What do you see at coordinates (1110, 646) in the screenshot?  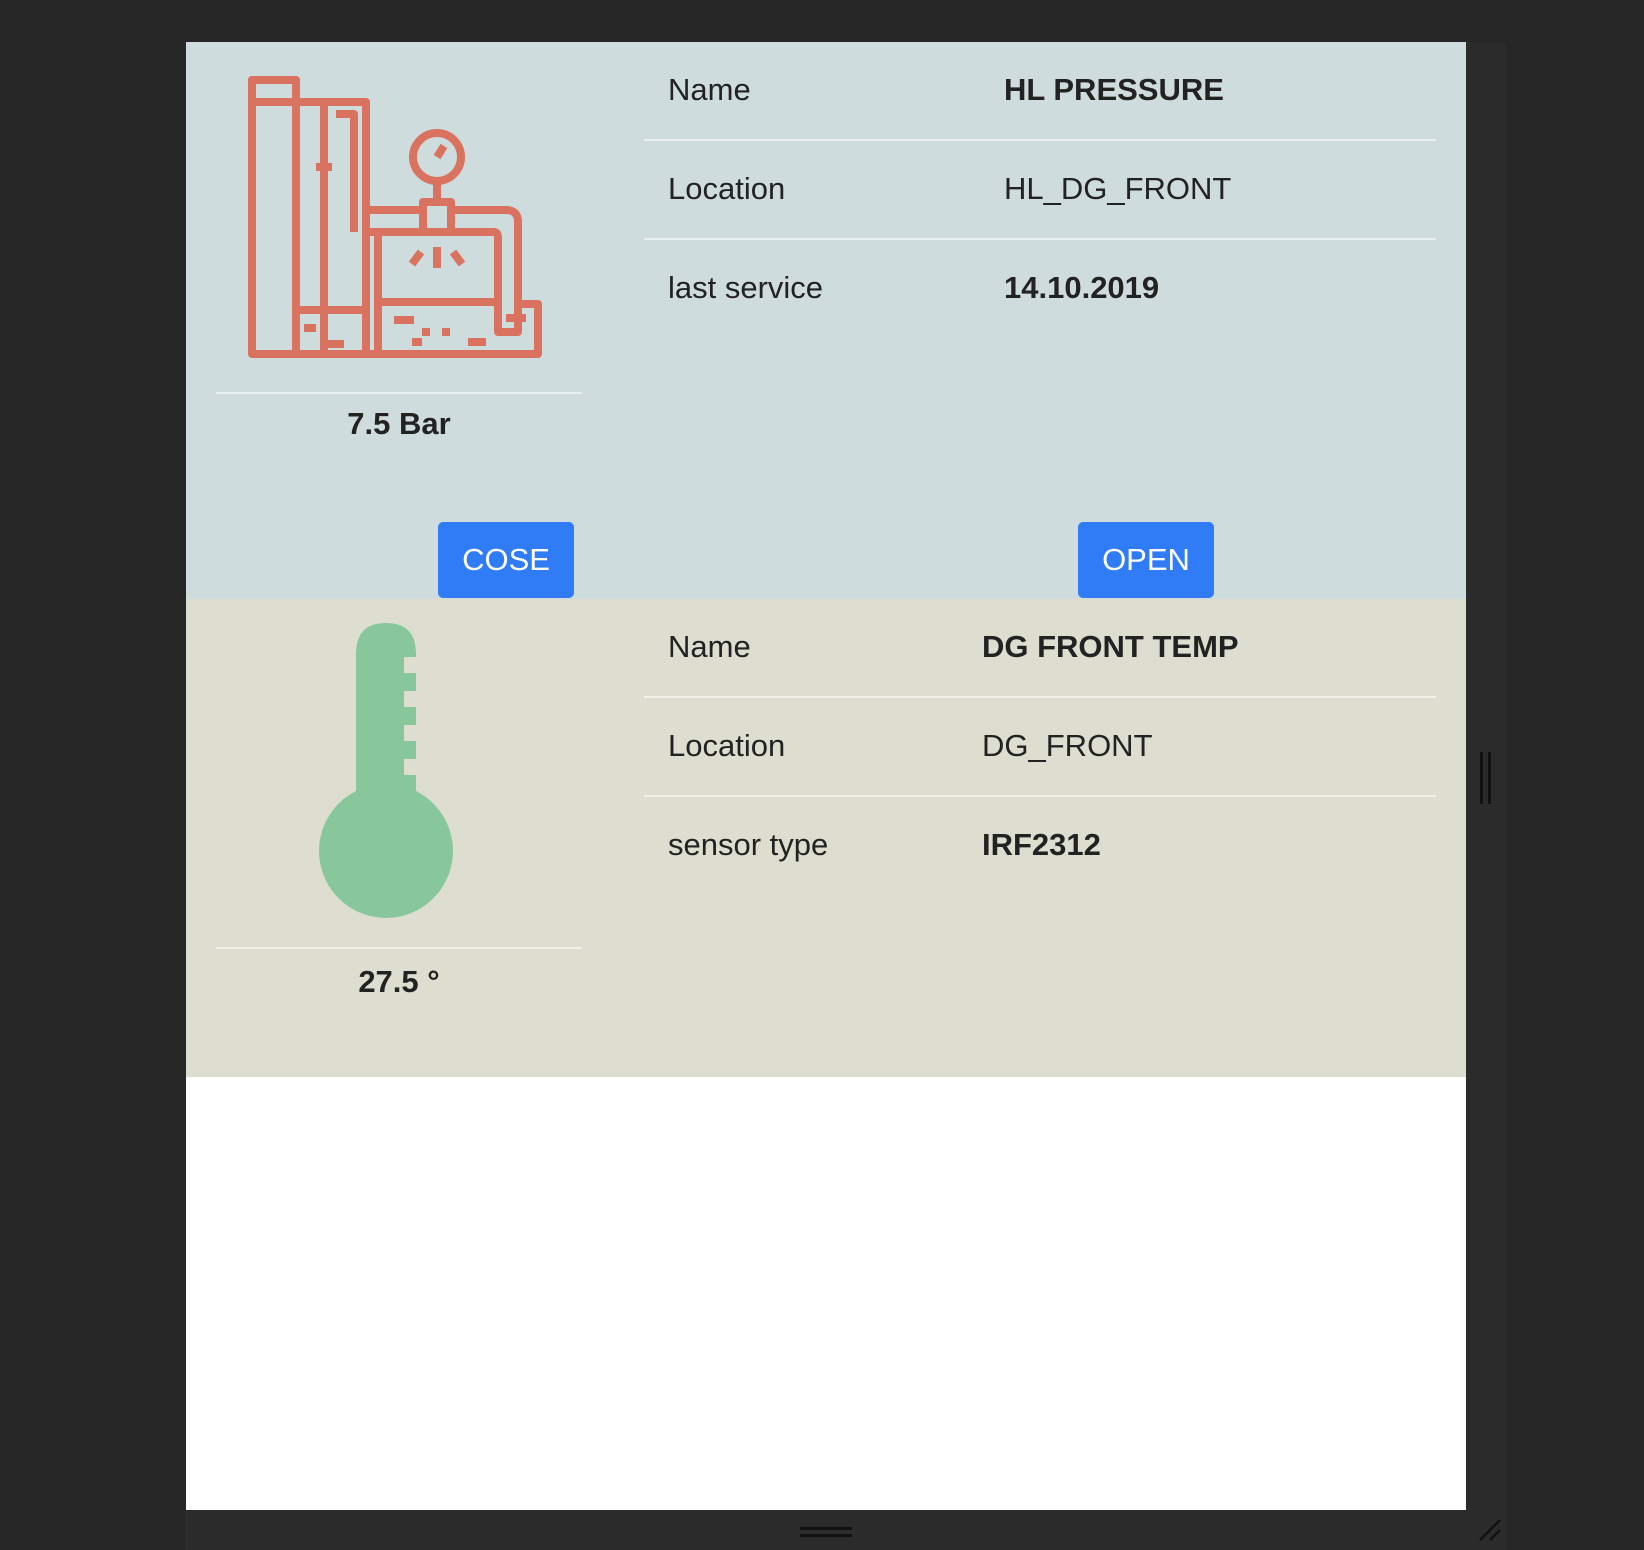 I see `sensor-name-value: DG FRONT TEMP` at bounding box center [1110, 646].